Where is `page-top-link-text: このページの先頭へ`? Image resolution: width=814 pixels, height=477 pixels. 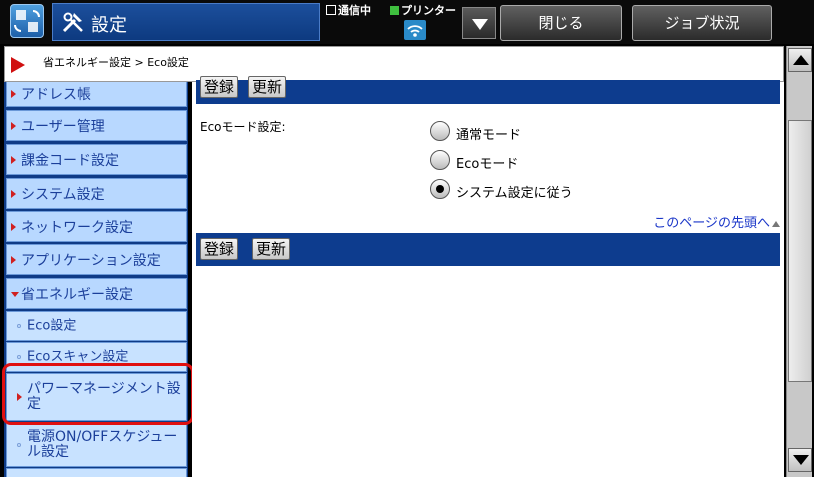 page-top-link-text: このページの先頭へ is located at coordinates (711, 223).